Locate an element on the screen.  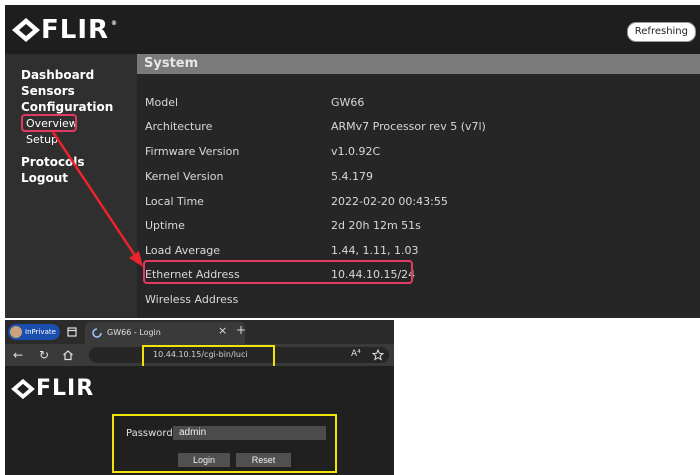
back-icon: ← is located at coordinates (18, 355).